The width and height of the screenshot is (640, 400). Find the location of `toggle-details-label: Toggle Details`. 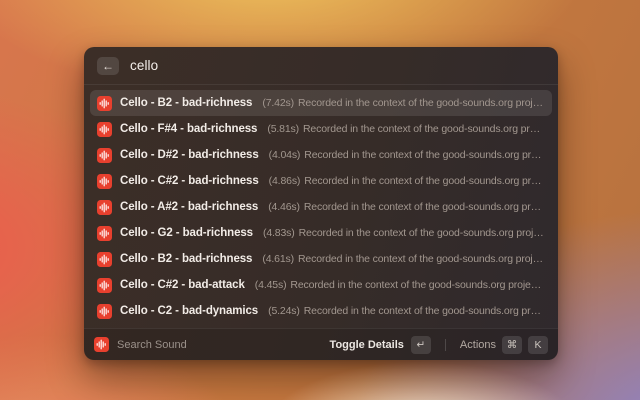

toggle-details-label: Toggle Details is located at coordinates (366, 344).